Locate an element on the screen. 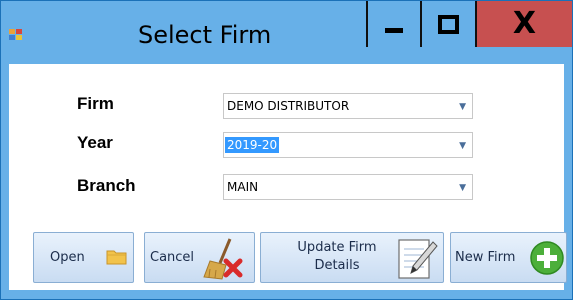 Image resolution: width=573 pixels, height=300 pixels. year-value: 2019-20 is located at coordinates (252, 145).